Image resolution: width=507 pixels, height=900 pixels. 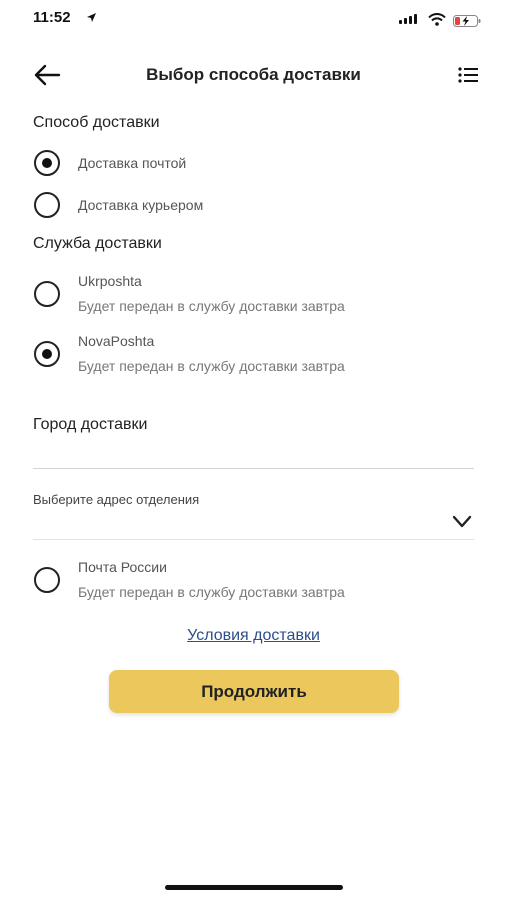 What do you see at coordinates (47, 580) in the screenshot?
I see `radio-pochta-rossii` at bounding box center [47, 580].